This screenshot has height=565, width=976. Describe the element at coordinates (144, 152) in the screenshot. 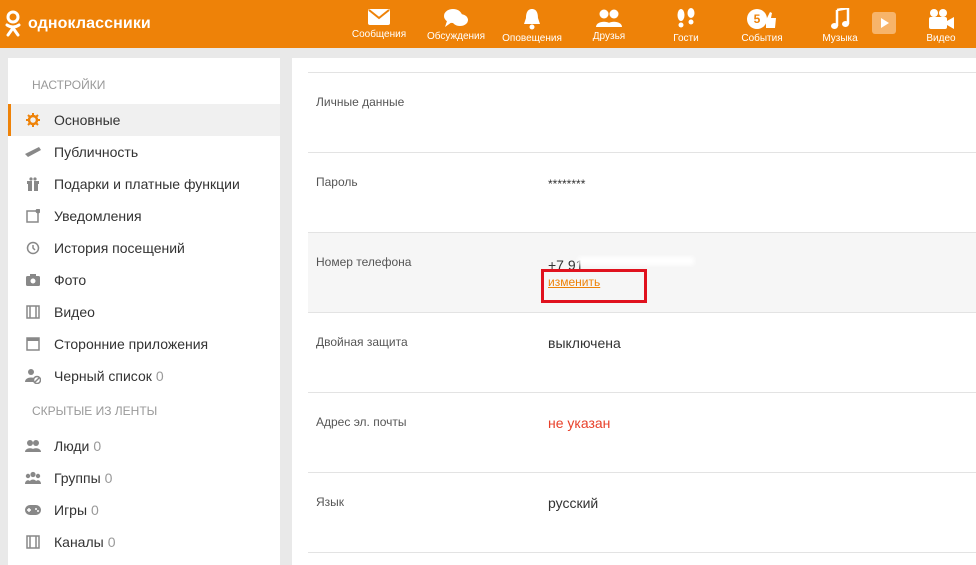

I see `sidebar-item-publicity: Публичность` at that location.